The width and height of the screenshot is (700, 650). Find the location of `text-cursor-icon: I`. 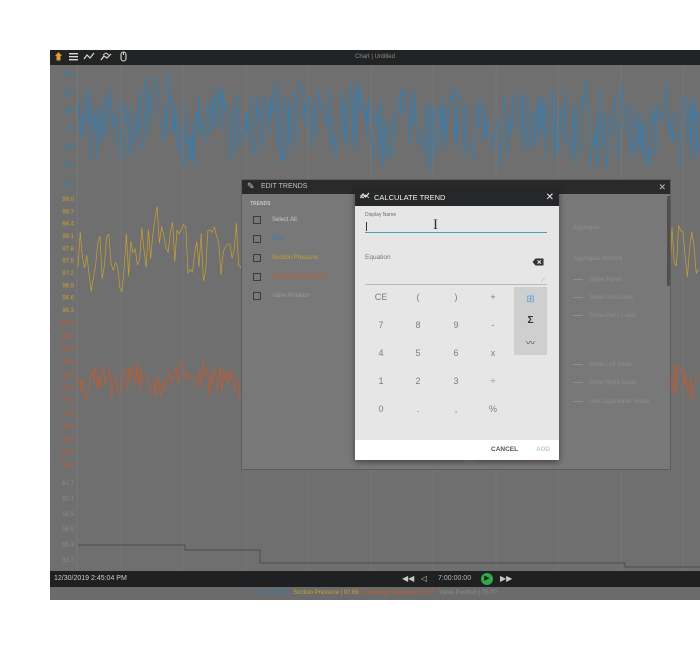

text-cursor-icon: I is located at coordinates (435, 225).